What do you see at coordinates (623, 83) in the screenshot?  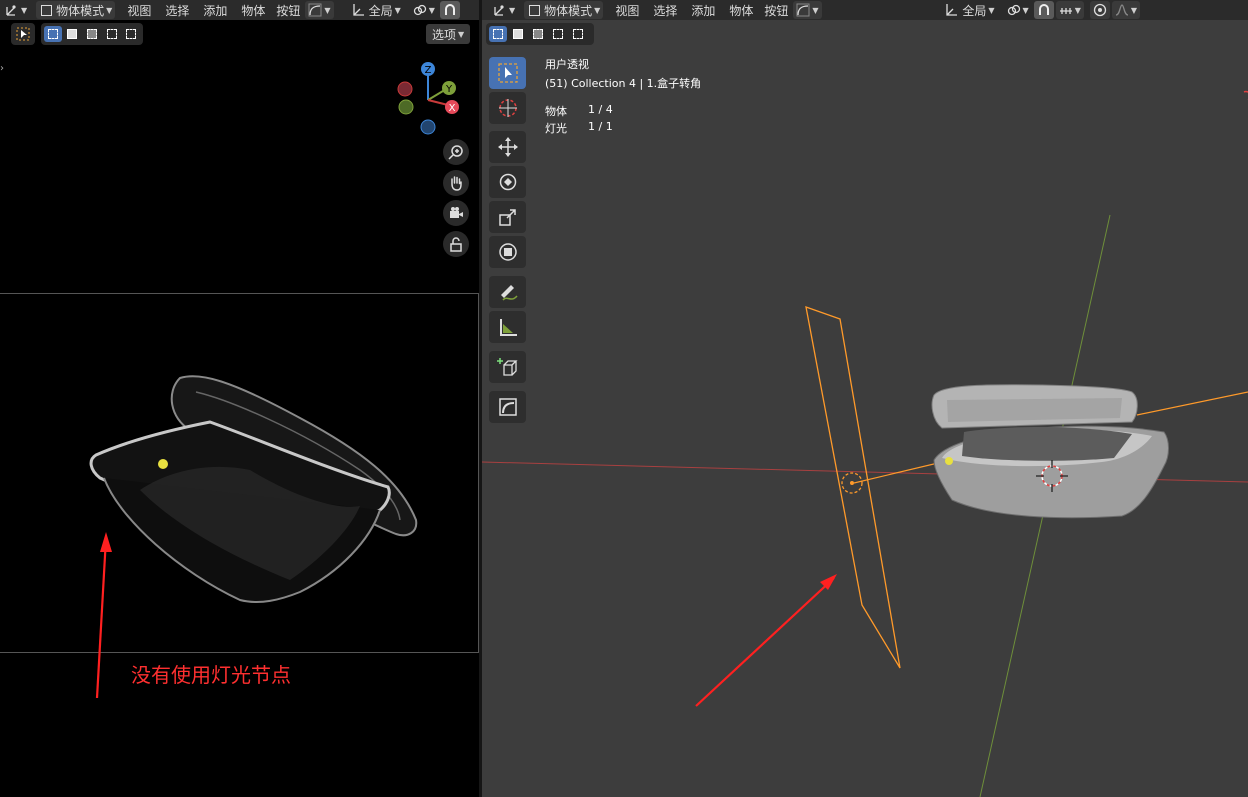 I see `collection-info: (51) Collection 4 | 1.盒子转角` at bounding box center [623, 83].